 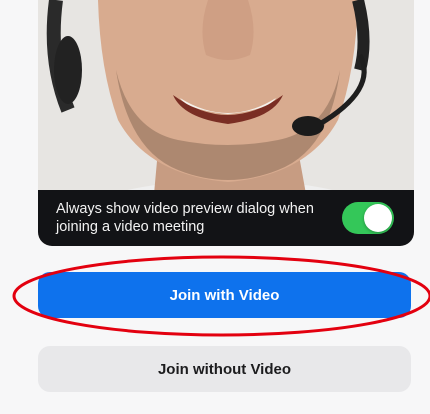 What do you see at coordinates (378, 218) in the screenshot?
I see `toggle-knob` at bounding box center [378, 218].